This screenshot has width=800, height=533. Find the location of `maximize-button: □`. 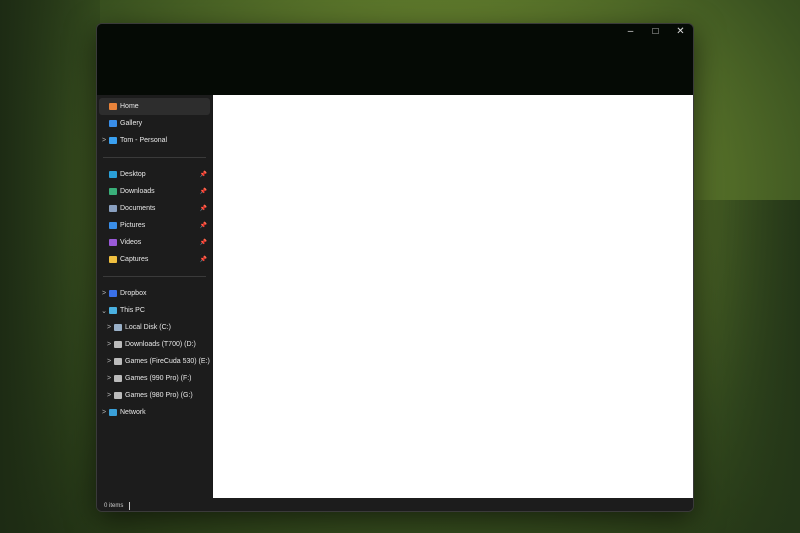

maximize-button: □ is located at coordinates (655, 32).